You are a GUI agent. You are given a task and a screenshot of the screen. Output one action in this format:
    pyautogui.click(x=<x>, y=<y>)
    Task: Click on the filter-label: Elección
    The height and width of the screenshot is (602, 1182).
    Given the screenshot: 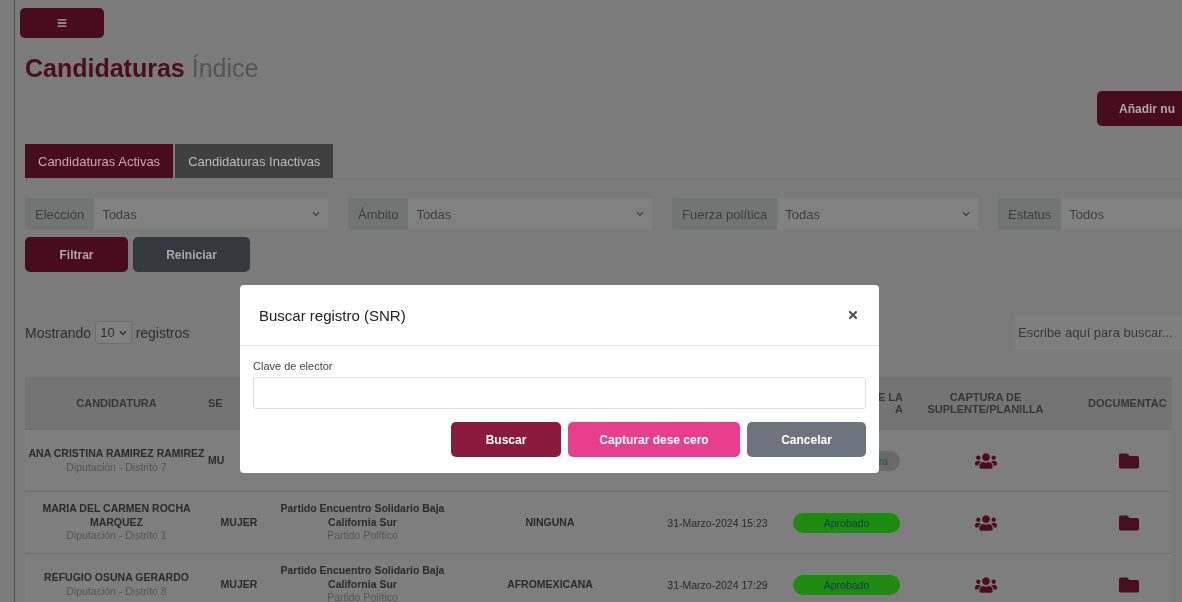 What is the action you would take?
    pyautogui.click(x=60, y=214)
    